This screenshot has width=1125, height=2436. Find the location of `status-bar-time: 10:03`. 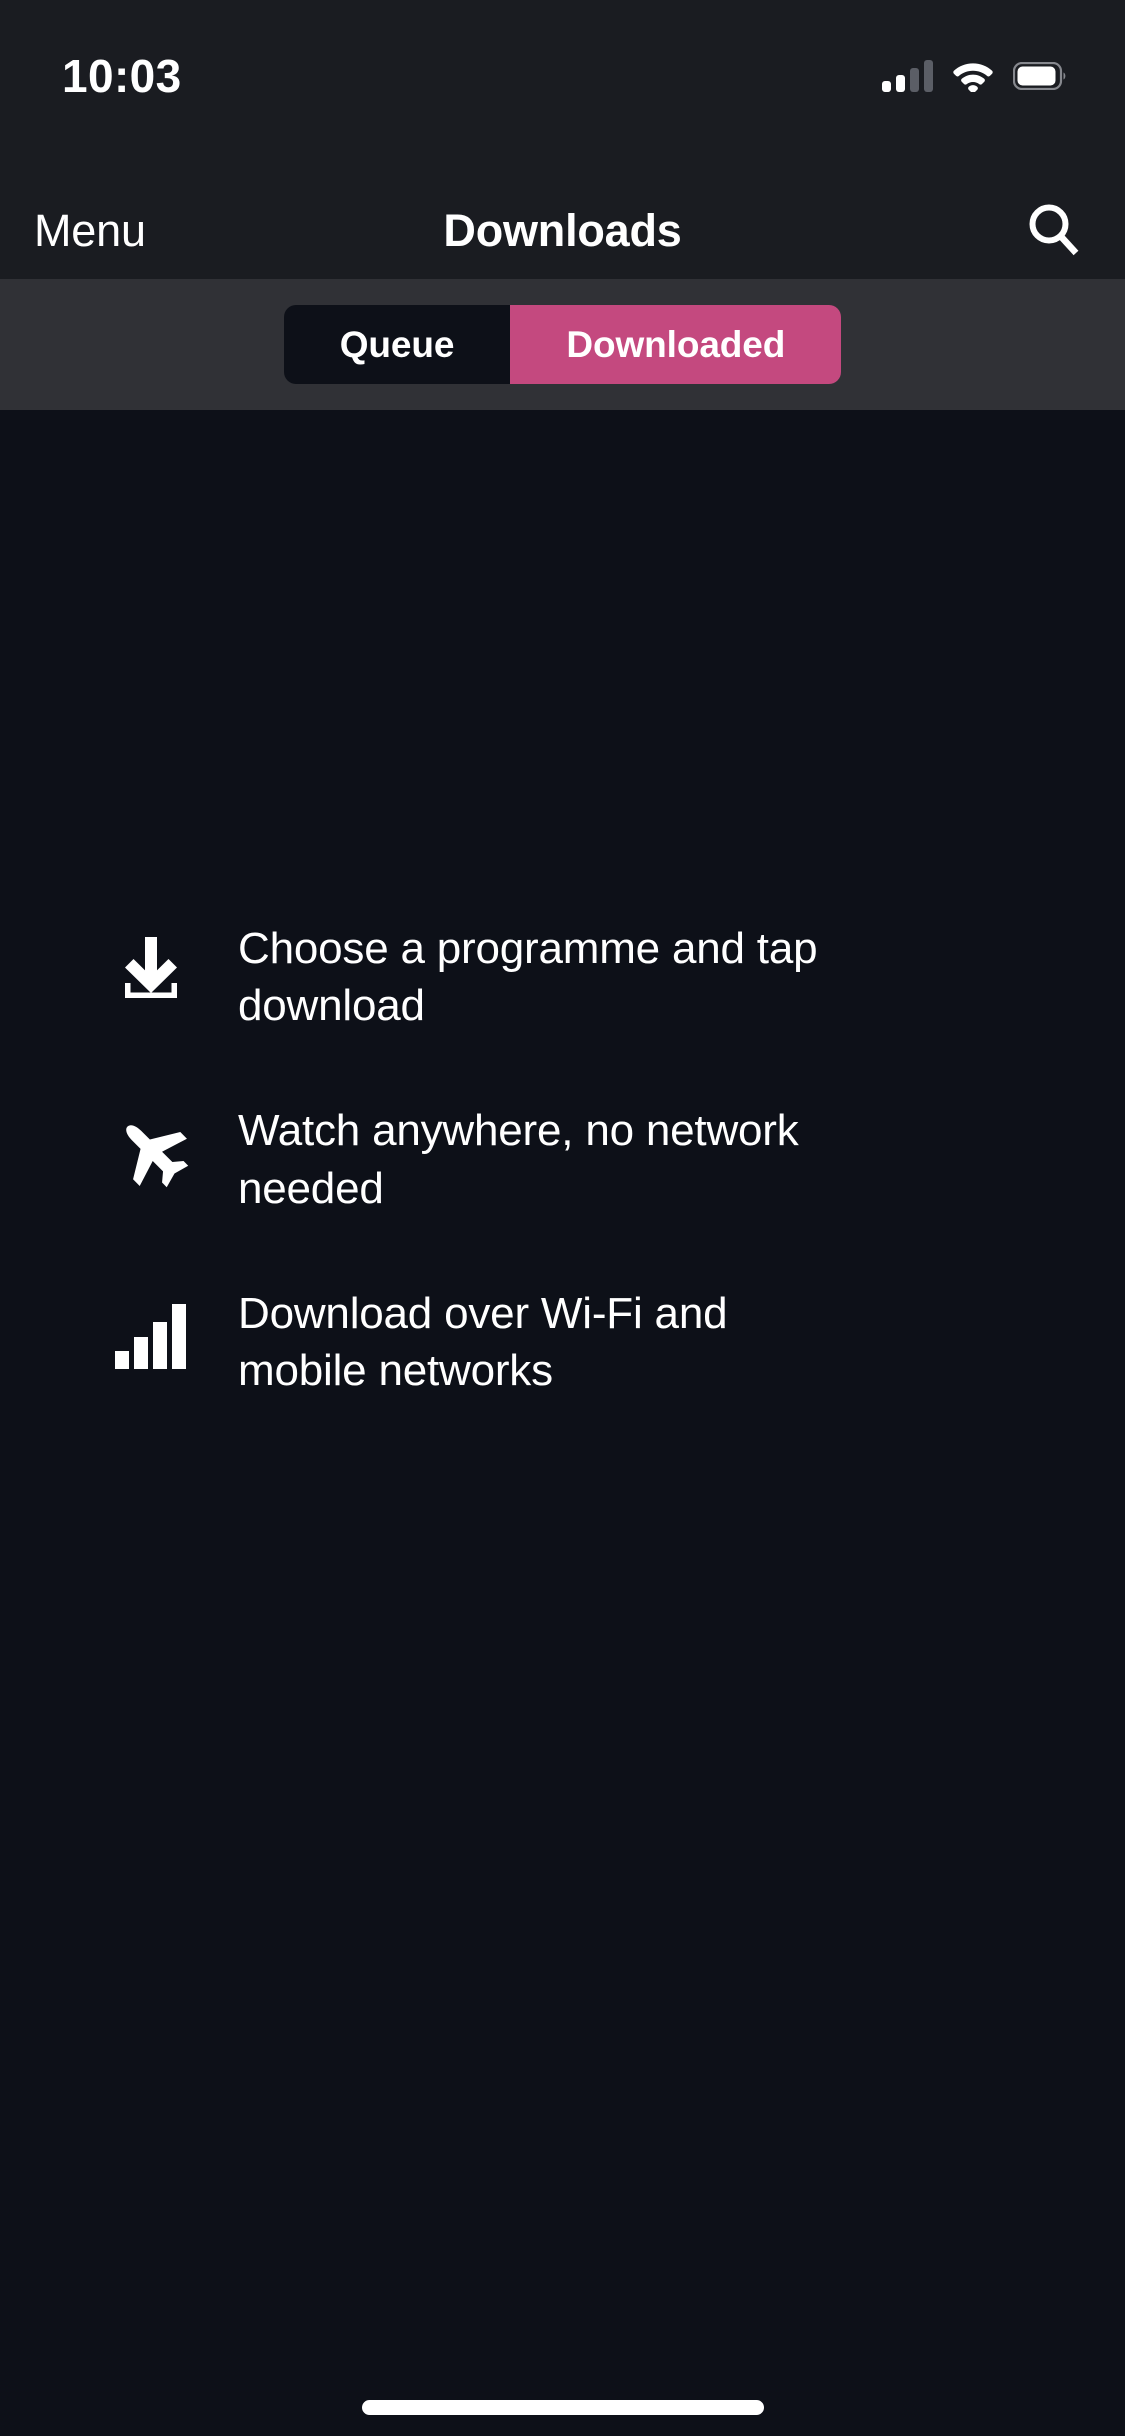

status-bar-time: 10:03 is located at coordinates (122, 76).